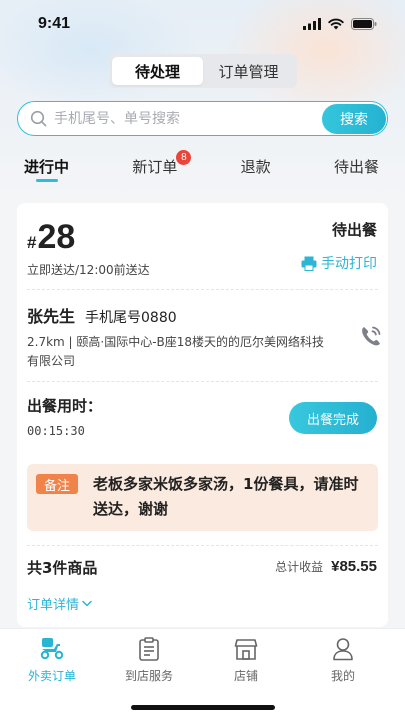 The width and height of the screenshot is (405, 720). I want to click on tab-awaiting-meal: 待出餐, so click(356, 168).